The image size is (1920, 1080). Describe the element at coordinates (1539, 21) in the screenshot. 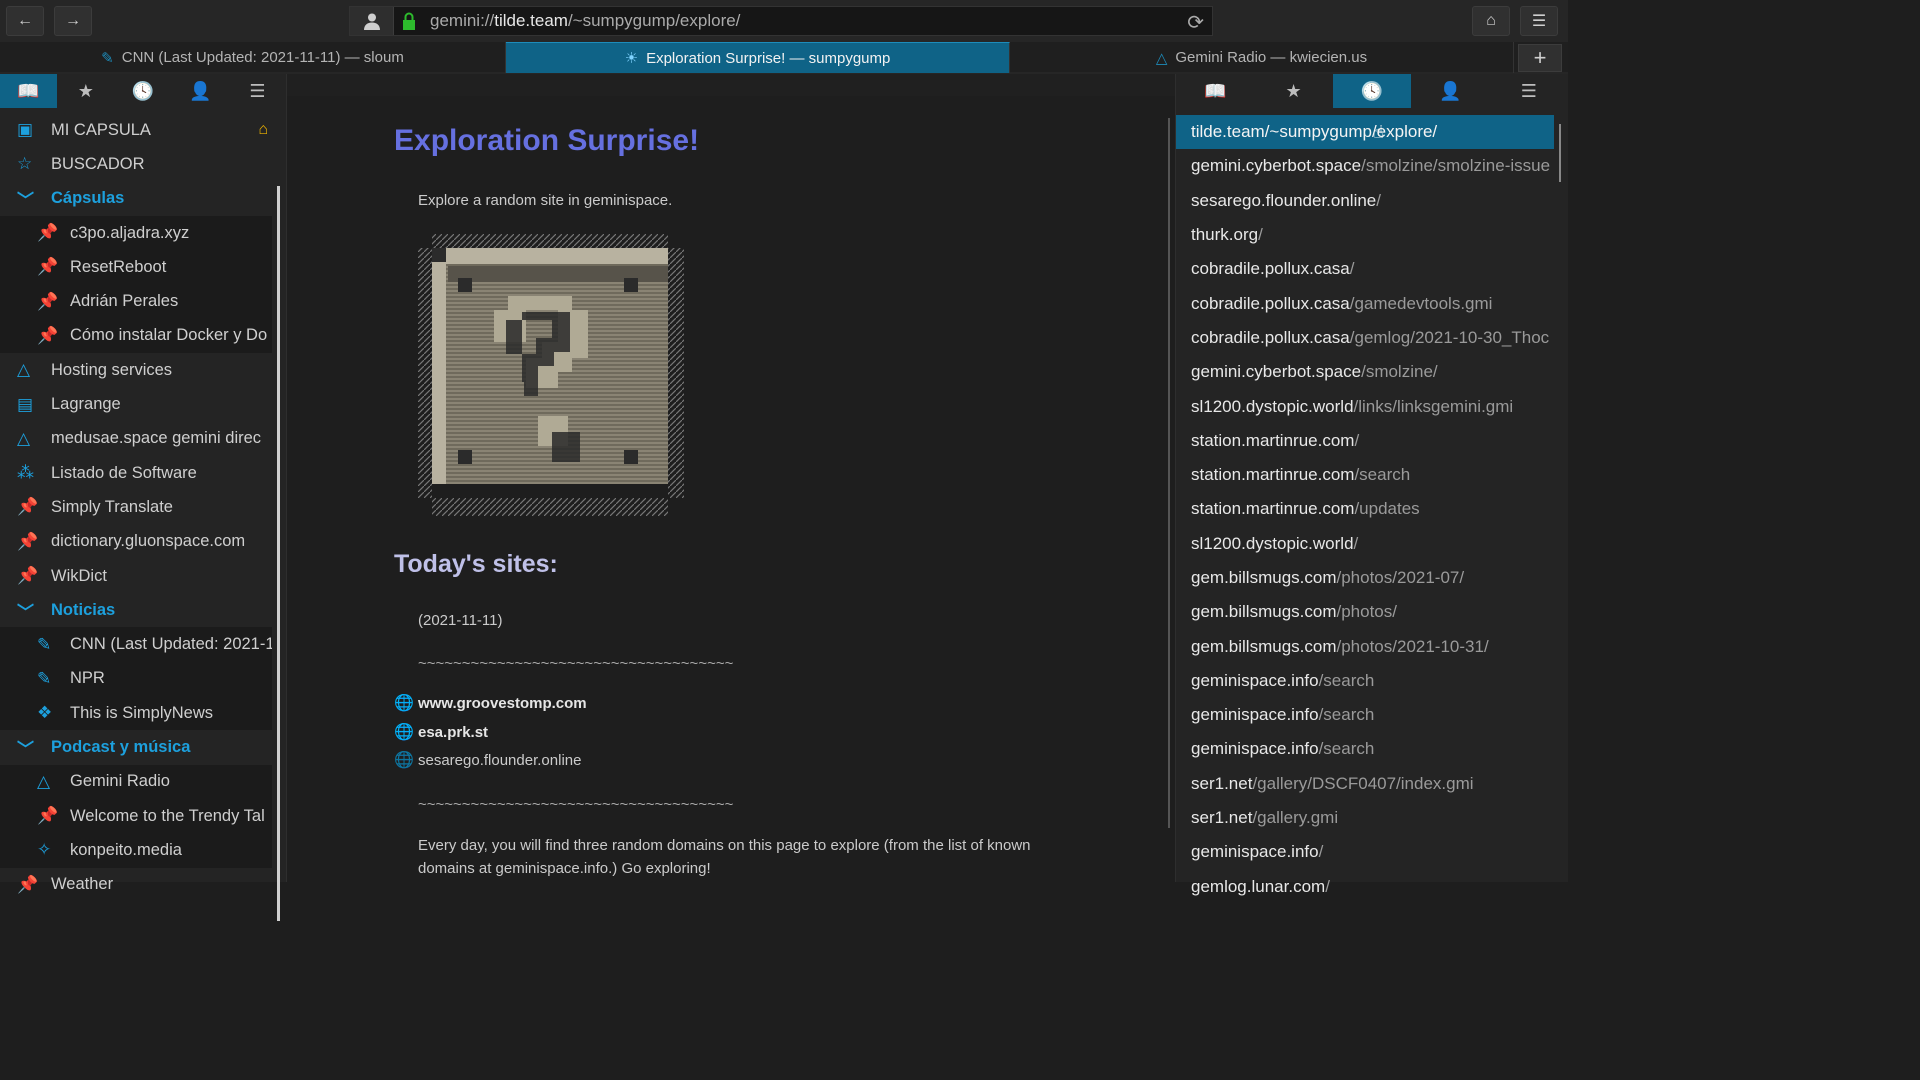

I see `menu-button: ☰` at that location.